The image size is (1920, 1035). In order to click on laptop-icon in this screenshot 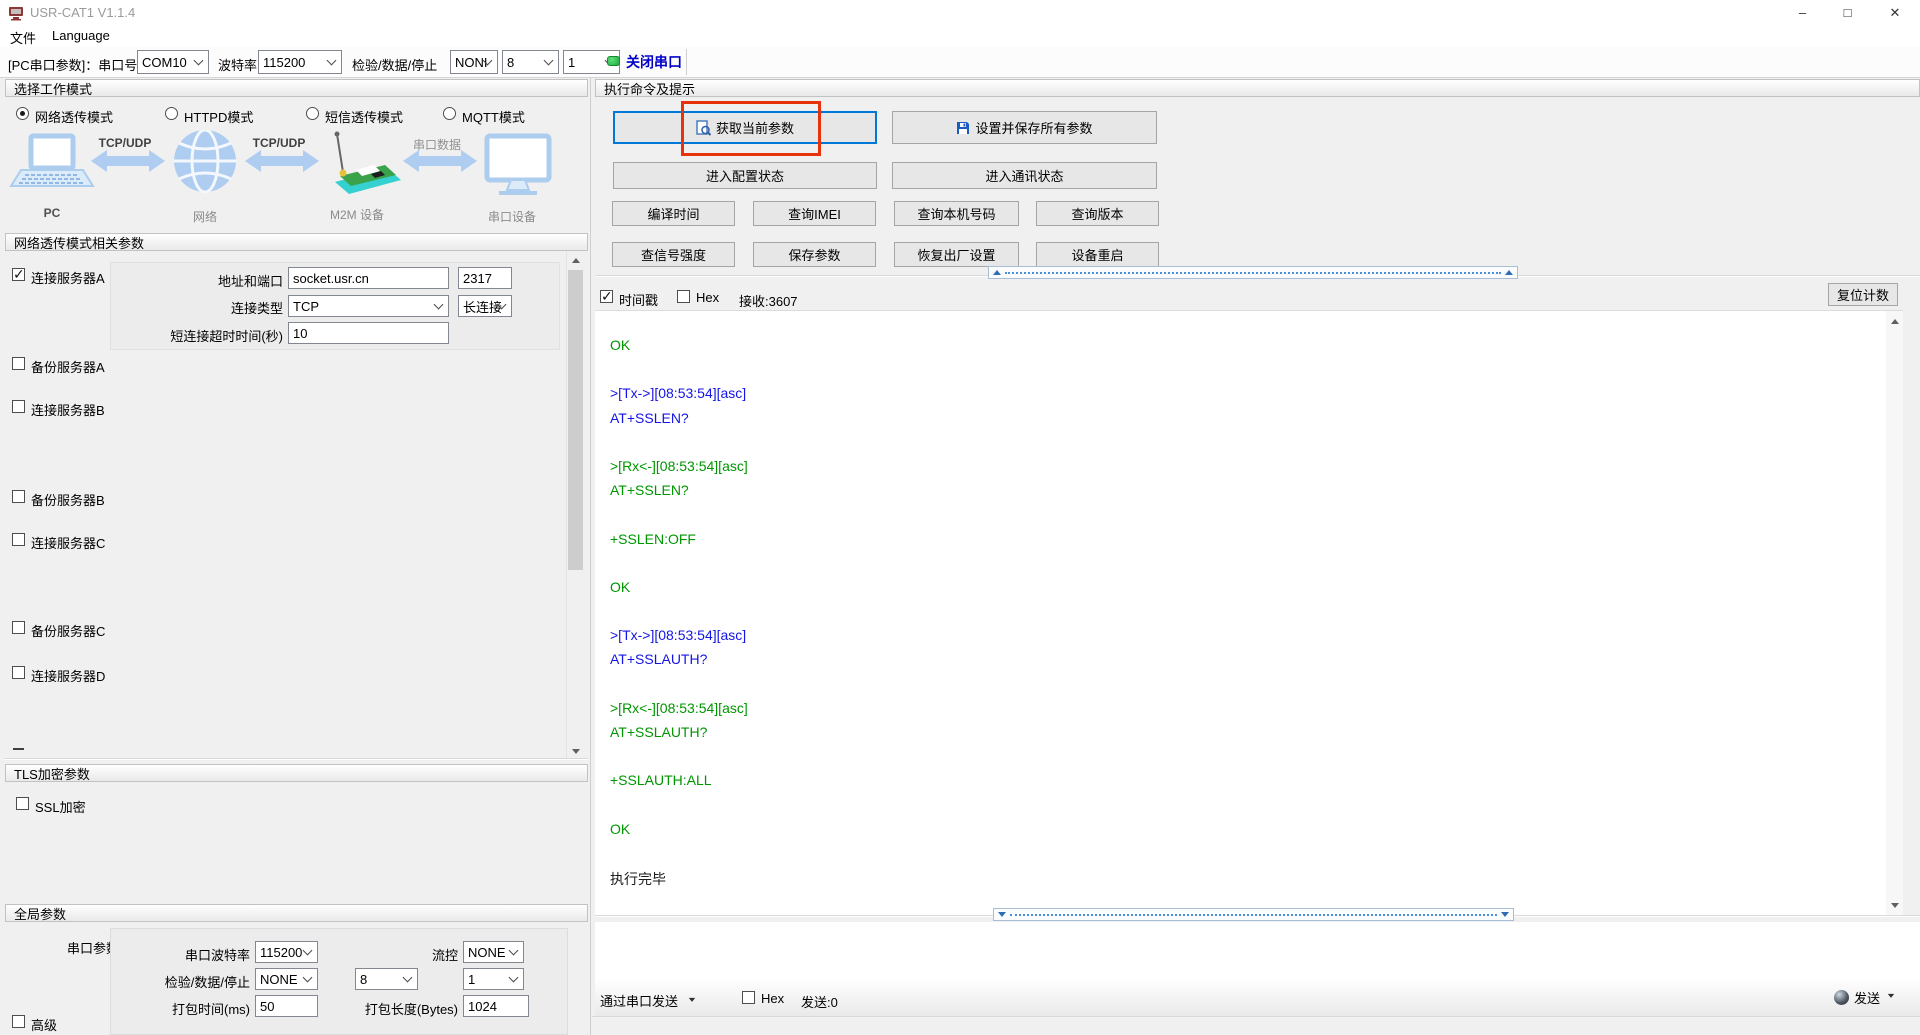, I will do `click(52, 160)`.